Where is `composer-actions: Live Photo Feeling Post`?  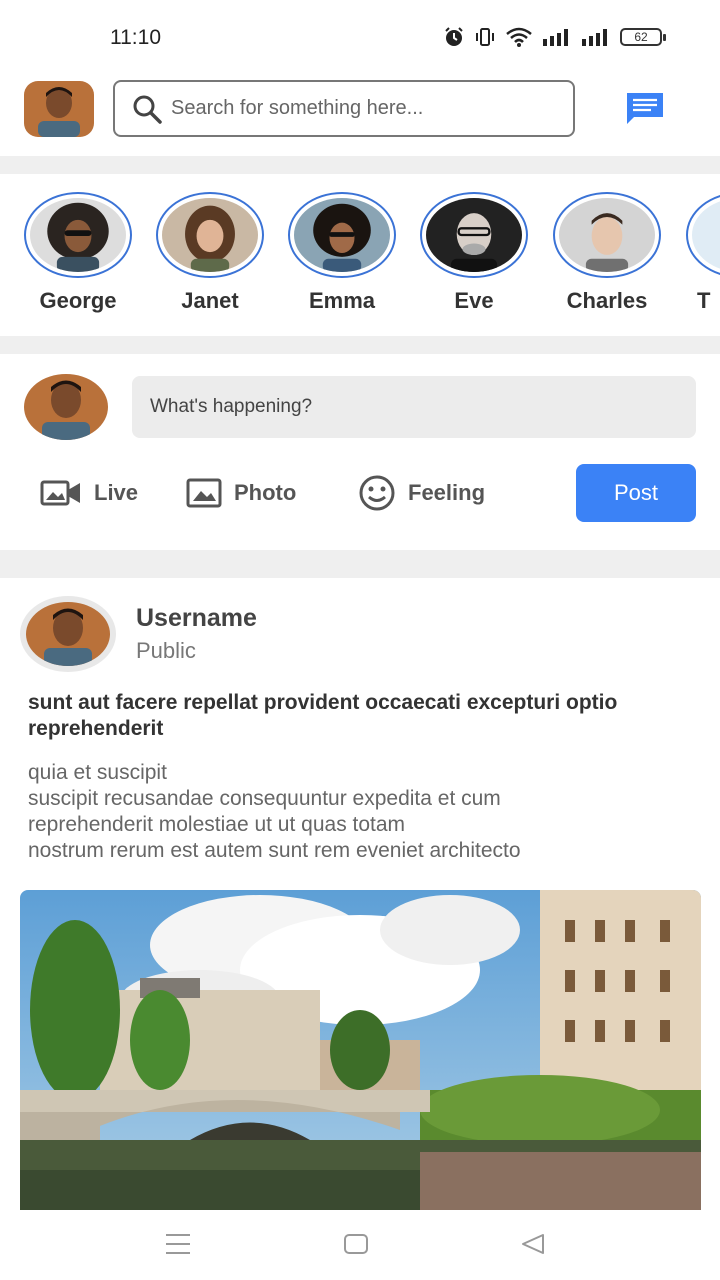 composer-actions: Live Photo Feeling Post is located at coordinates (360, 494).